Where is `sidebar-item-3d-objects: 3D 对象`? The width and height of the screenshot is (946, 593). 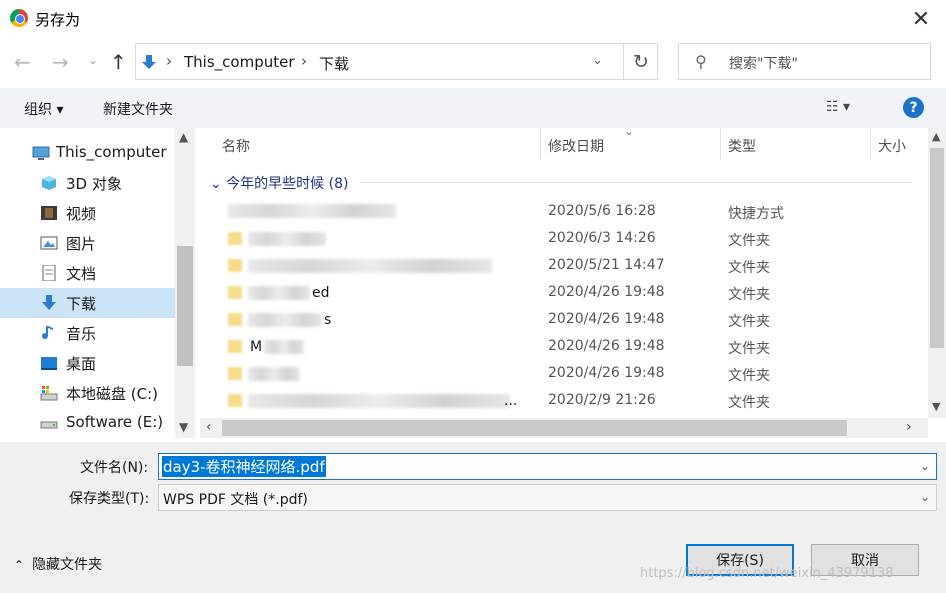 sidebar-item-3d-objects: 3D 对象 is located at coordinates (87, 183).